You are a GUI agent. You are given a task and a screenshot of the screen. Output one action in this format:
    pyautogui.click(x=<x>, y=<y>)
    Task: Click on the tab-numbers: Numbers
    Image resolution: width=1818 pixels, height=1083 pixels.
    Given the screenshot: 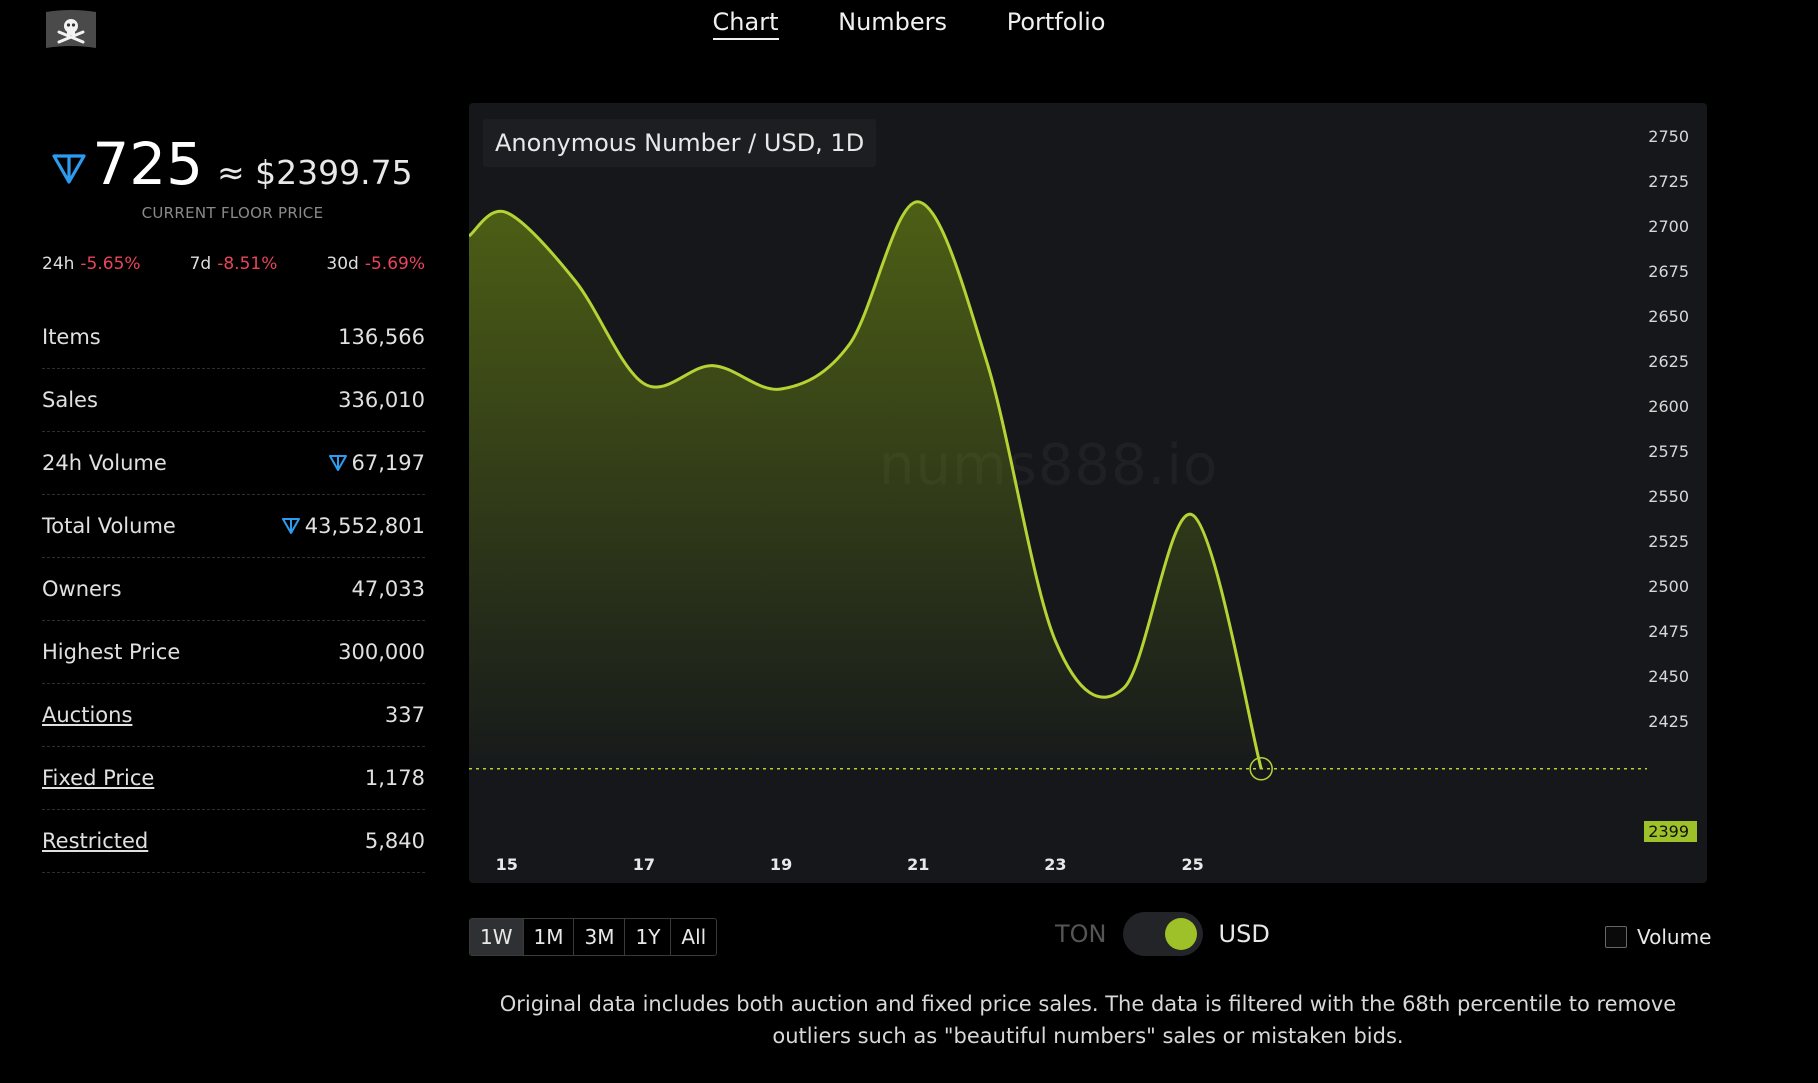 What is the action you would take?
    pyautogui.click(x=892, y=23)
    